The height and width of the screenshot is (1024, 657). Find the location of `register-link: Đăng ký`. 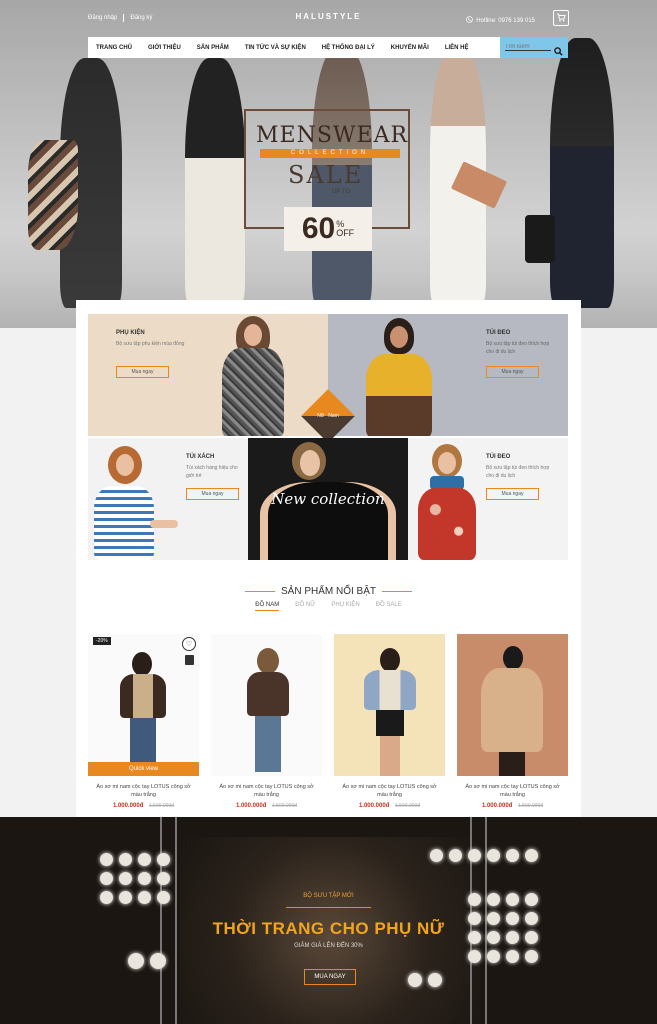

register-link: Đăng ký is located at coordinates (141, 18).